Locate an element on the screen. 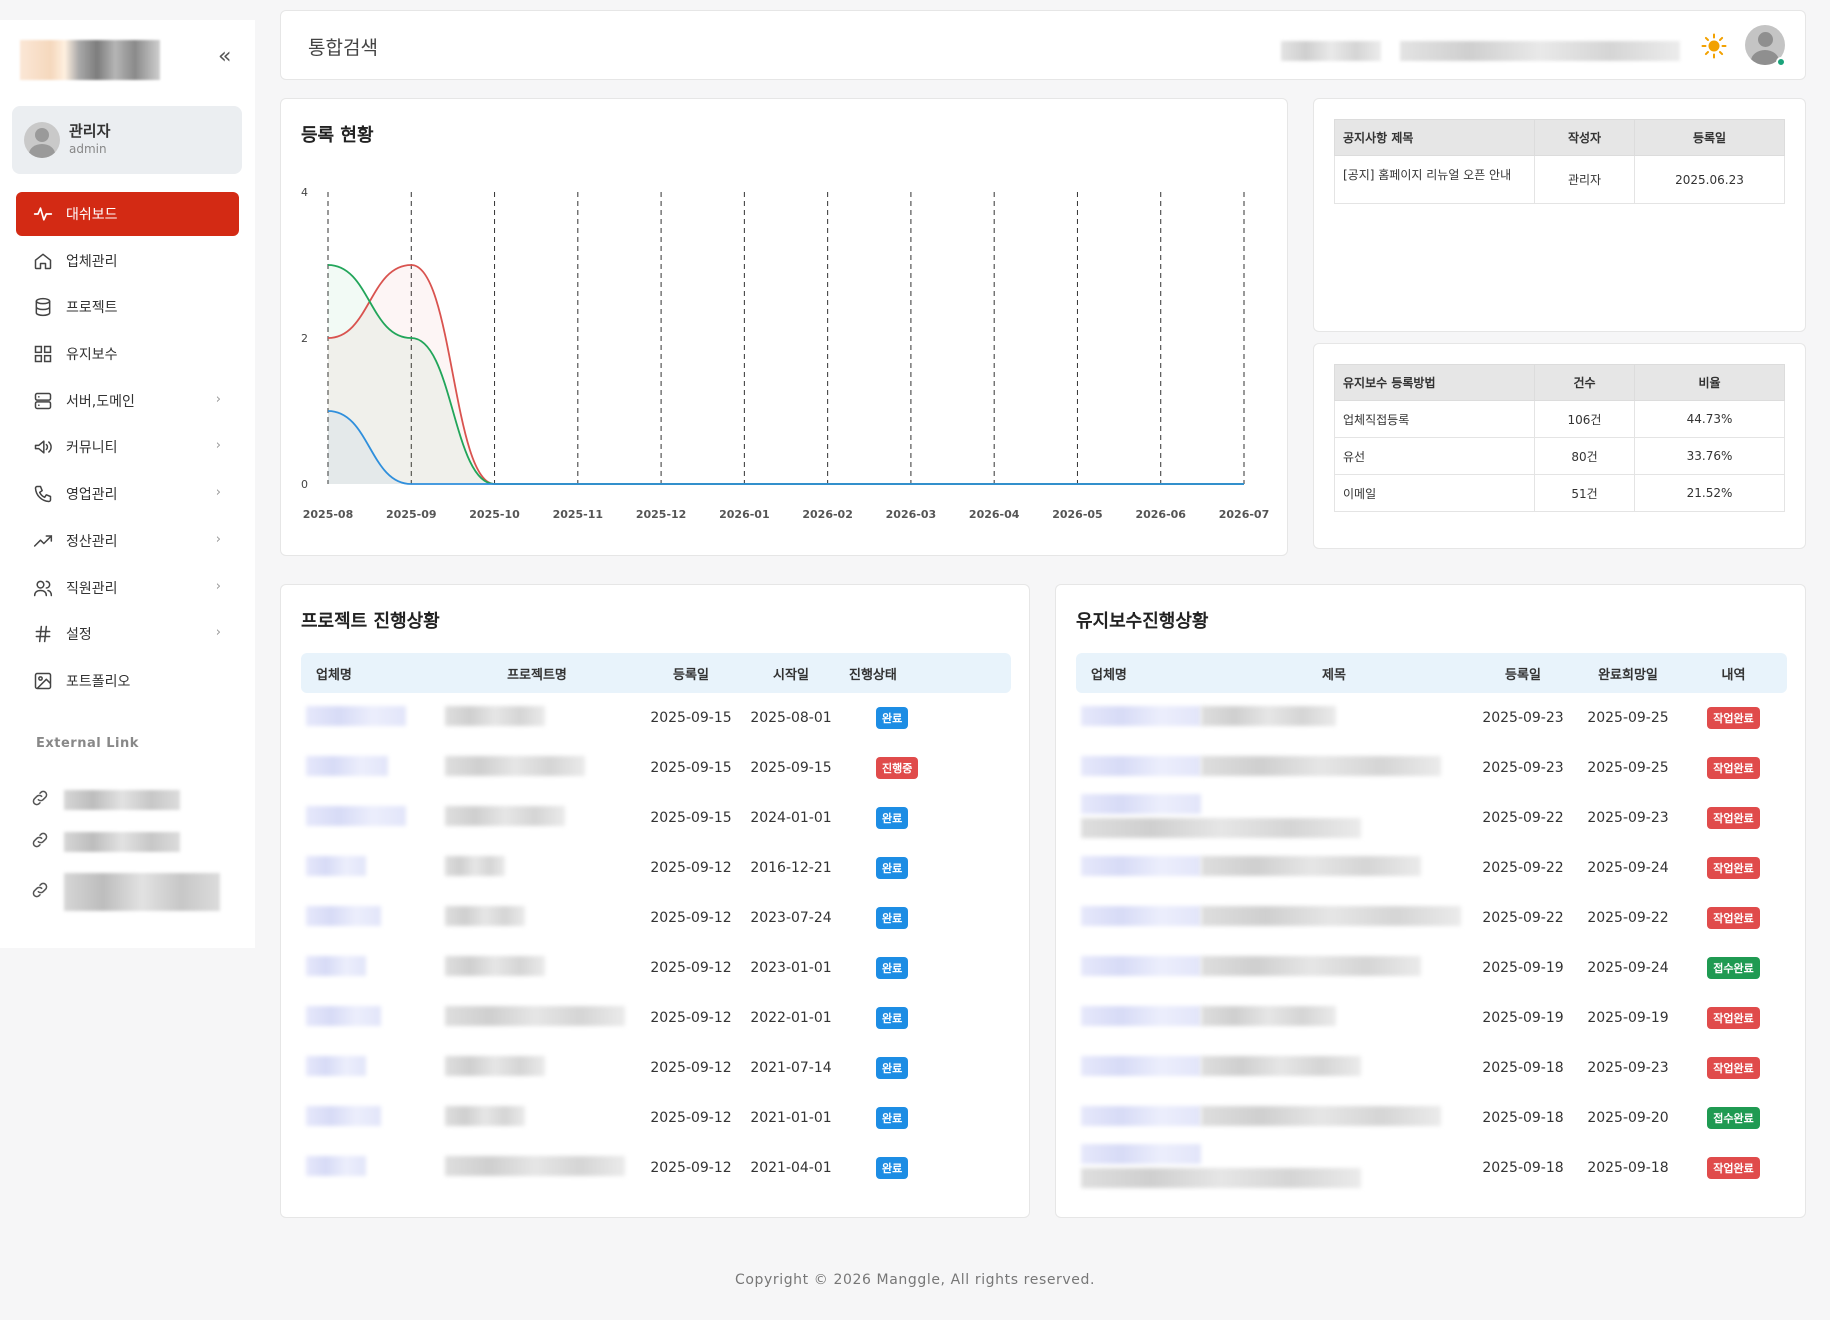 The width and height of the screenshot is (1830, 1320). user-profile-card: 관리자 admin is located at coordinates (127, 140).